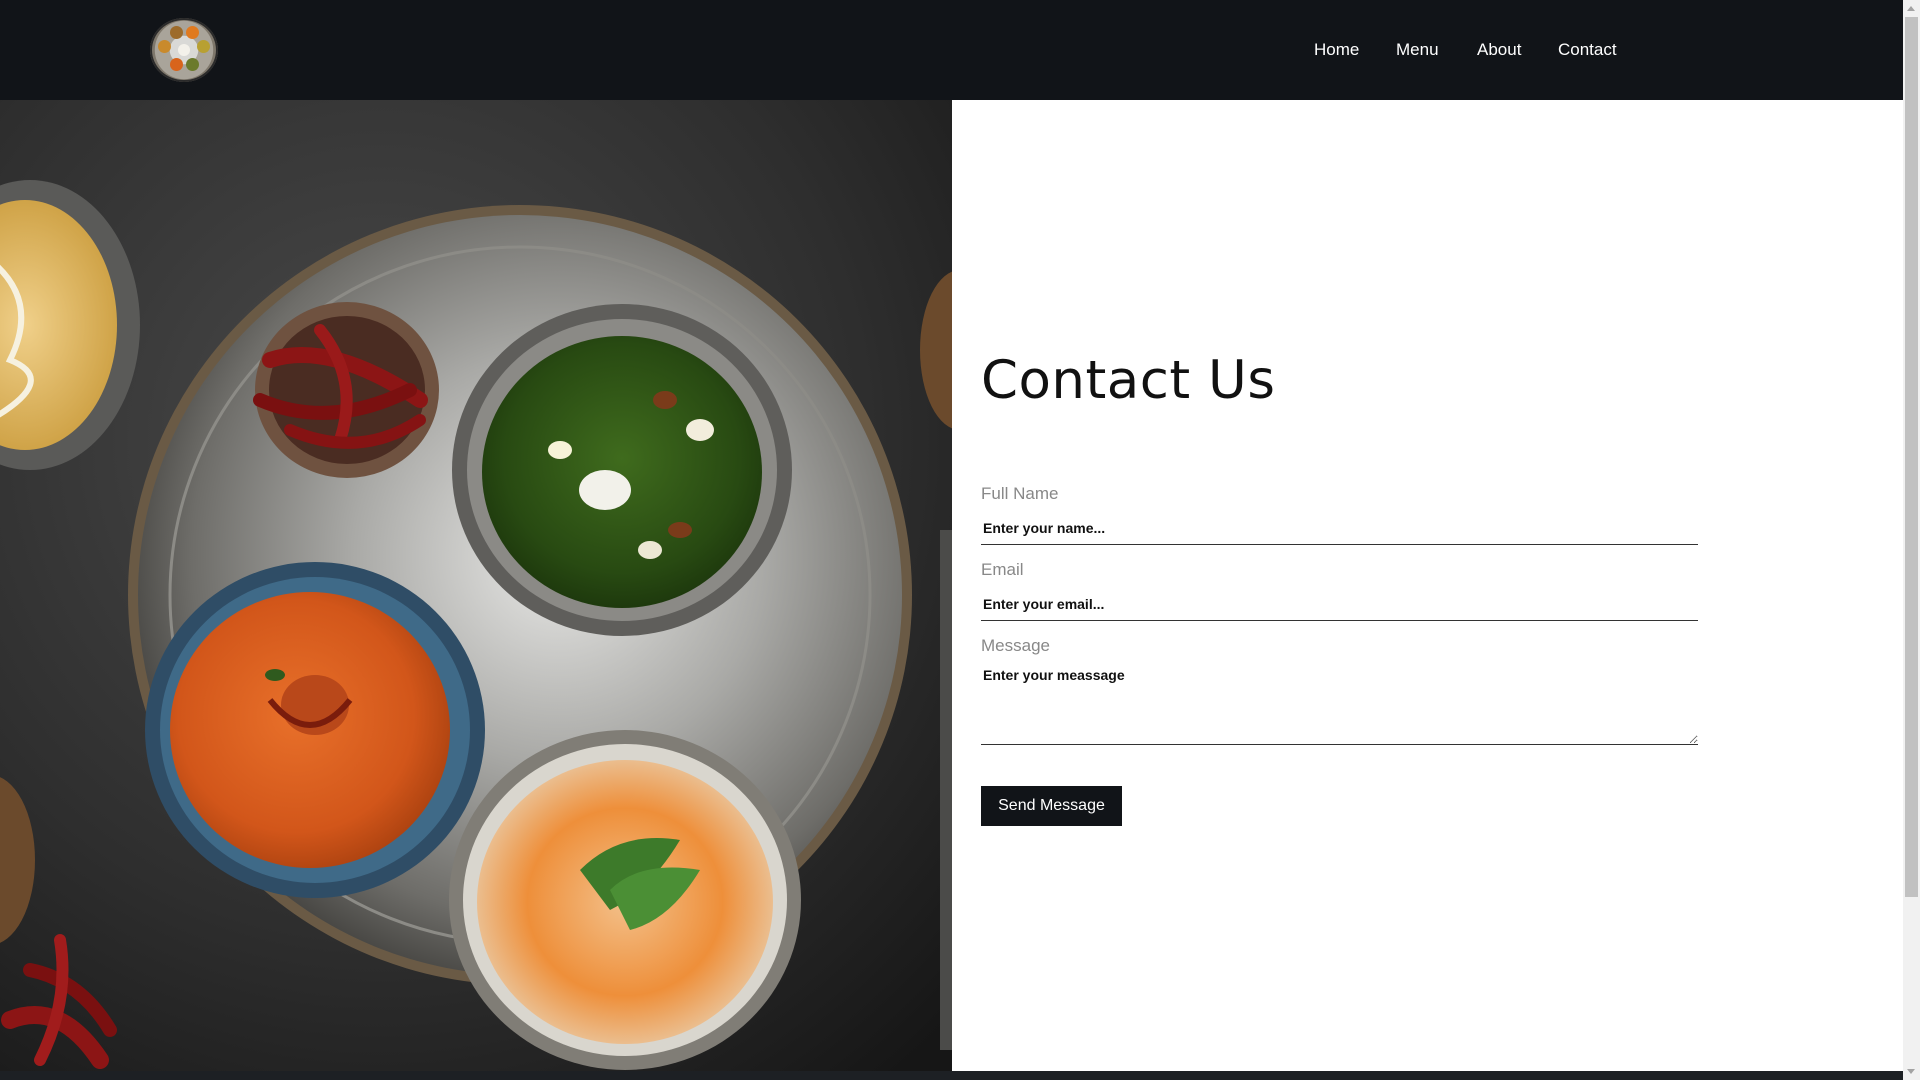 This screenshot has width=1920, height=1080. I want to click on nav-about-link: About, so click(1499, 50).